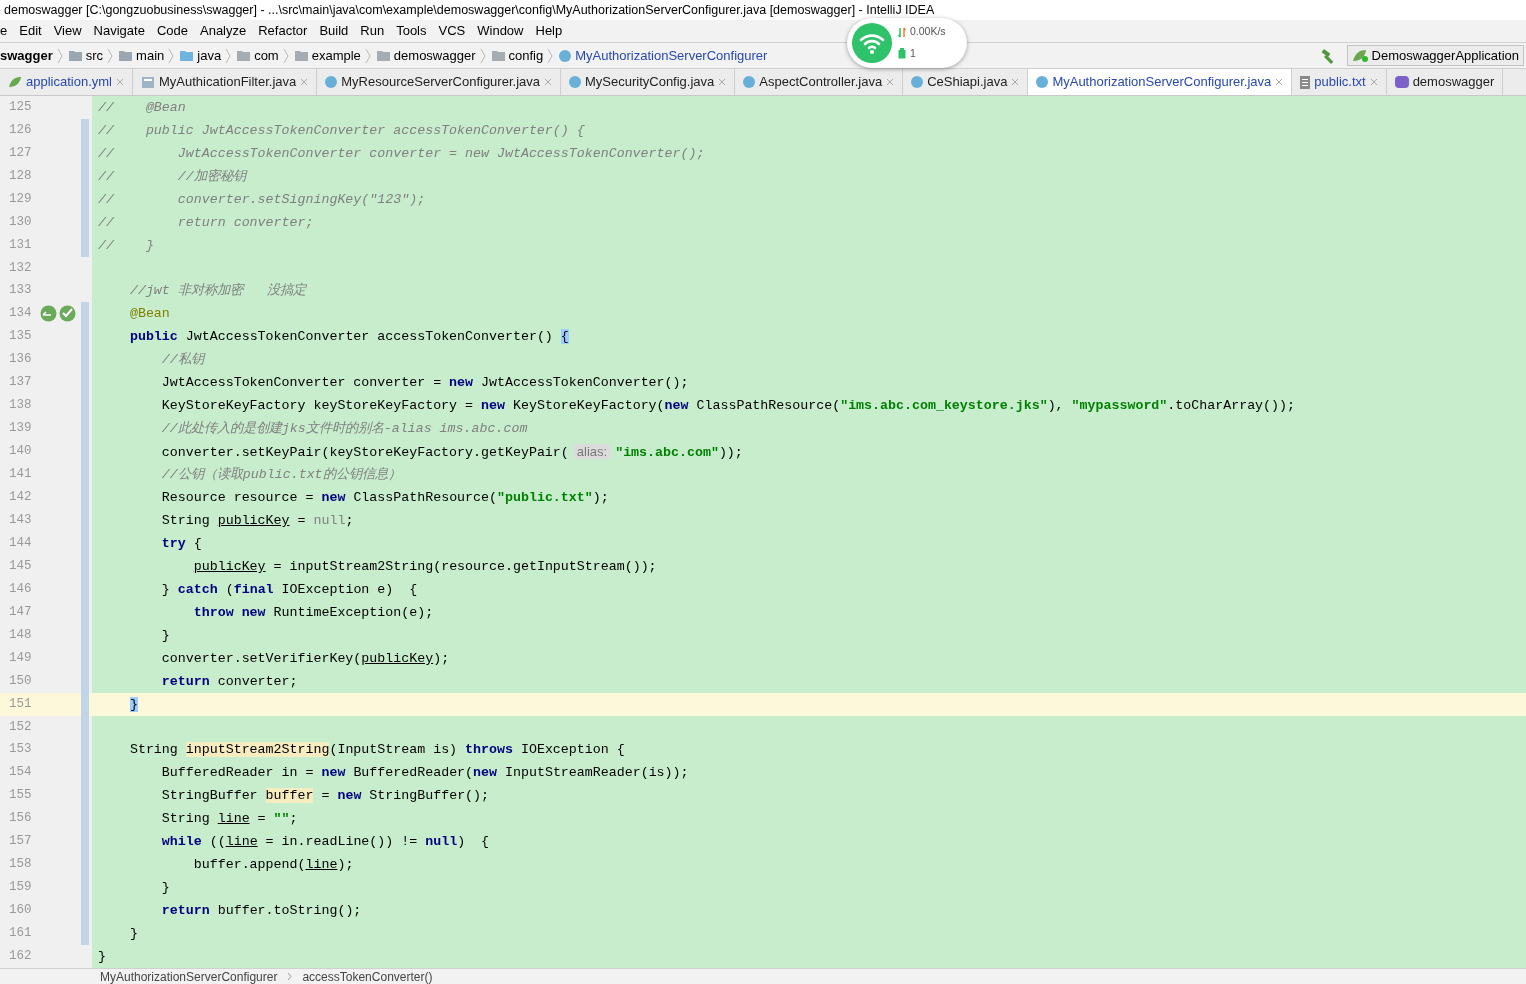  Describe the element at coordinates (20, 705) in the screenshot. I see `line-number: 151` at that location.